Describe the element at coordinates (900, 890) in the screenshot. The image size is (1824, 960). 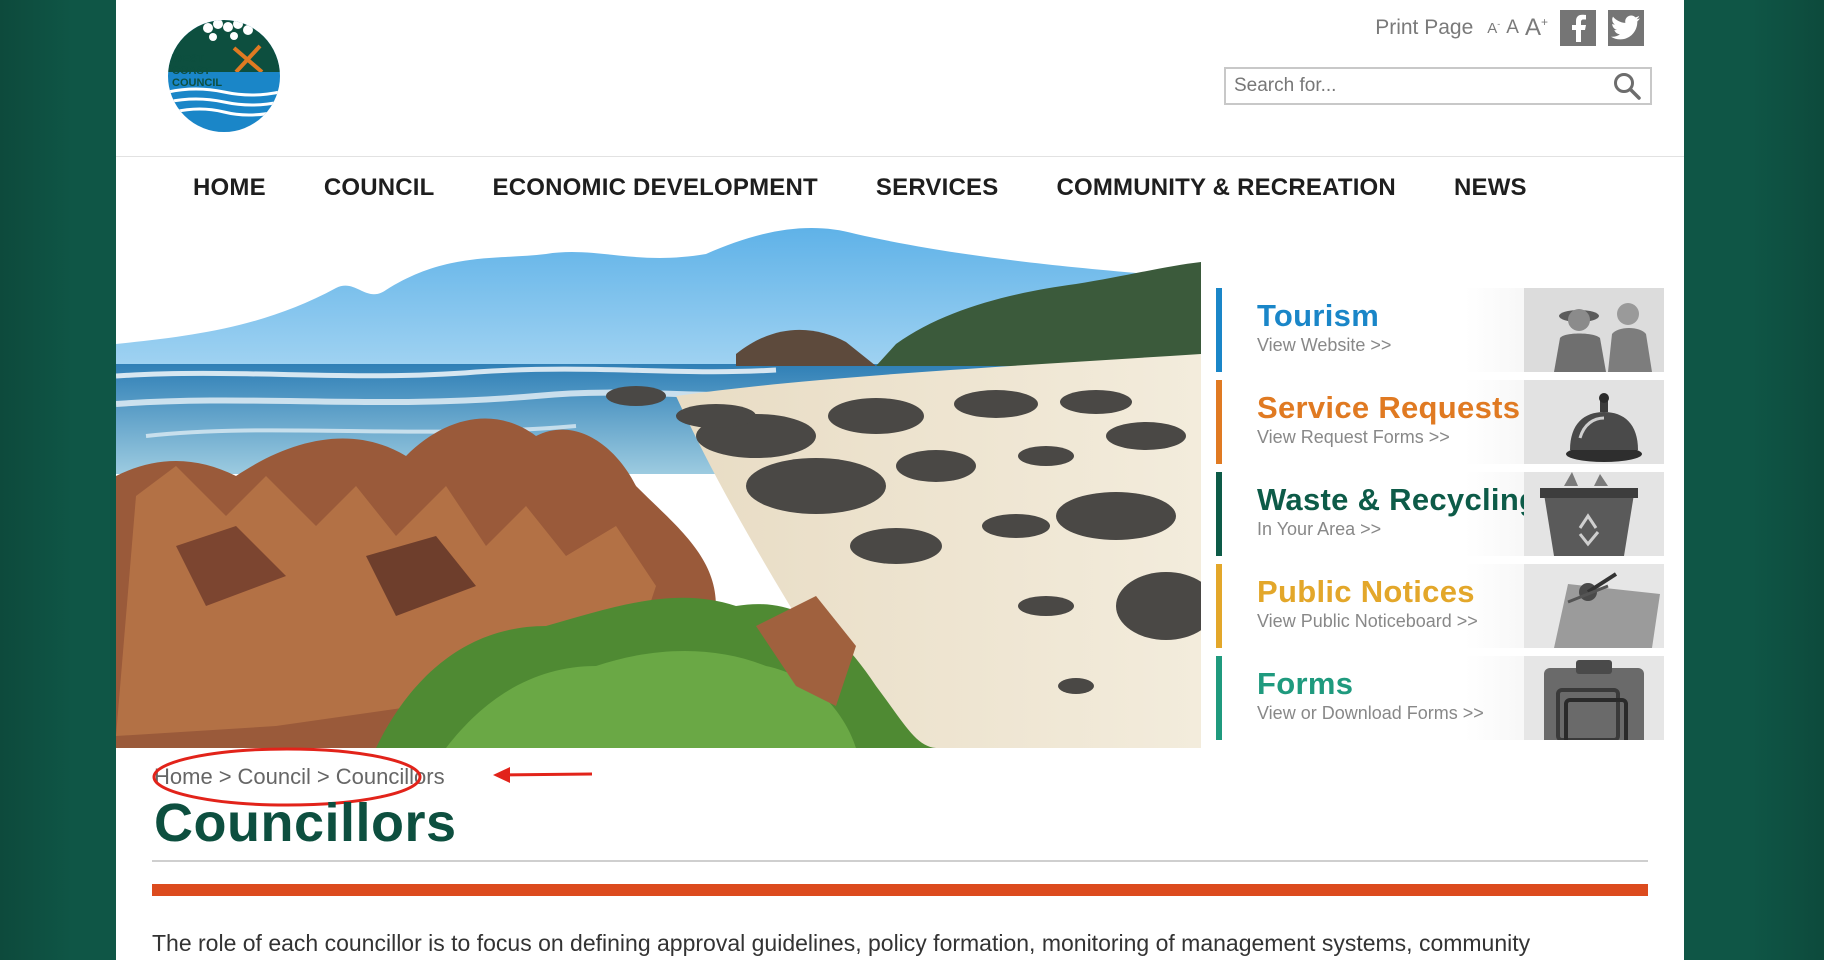
I see `accent-bar` at that location.